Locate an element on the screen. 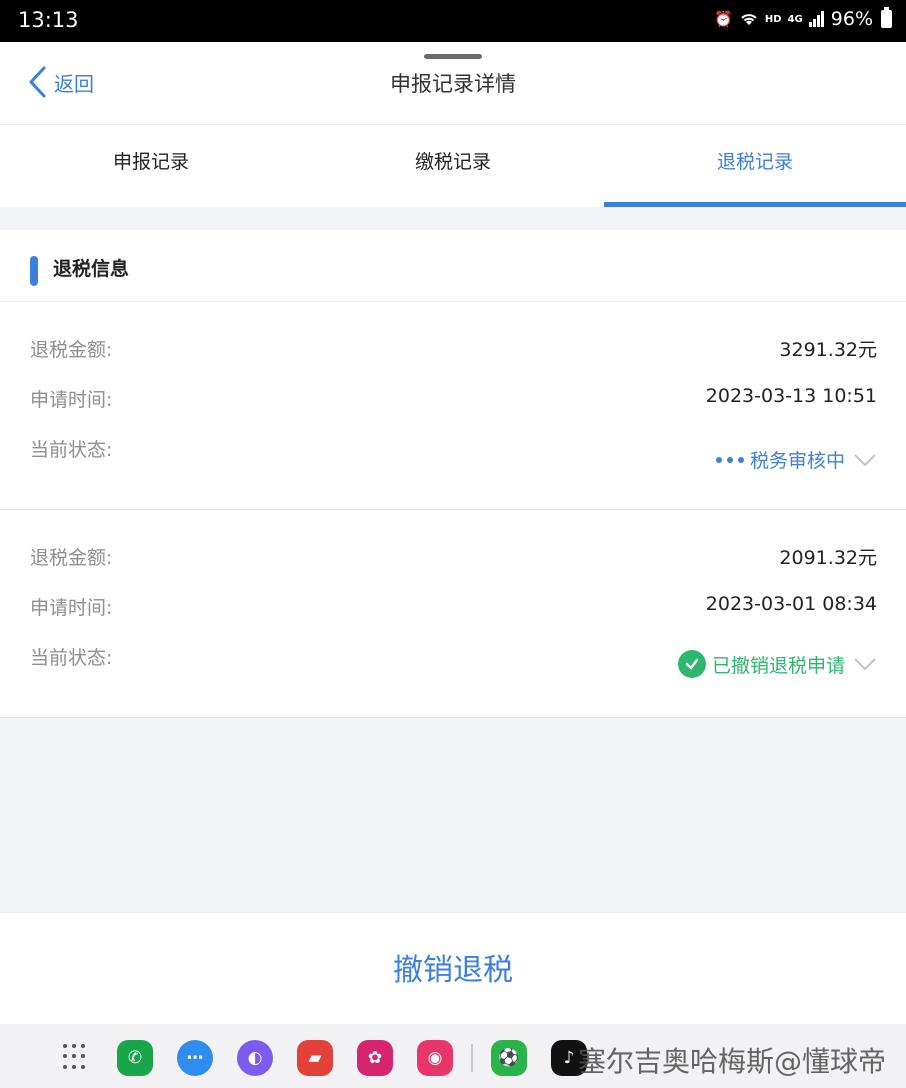 The image size is (906, 1088). phone-icon: ✆ is located at coordinates (135, 1058).